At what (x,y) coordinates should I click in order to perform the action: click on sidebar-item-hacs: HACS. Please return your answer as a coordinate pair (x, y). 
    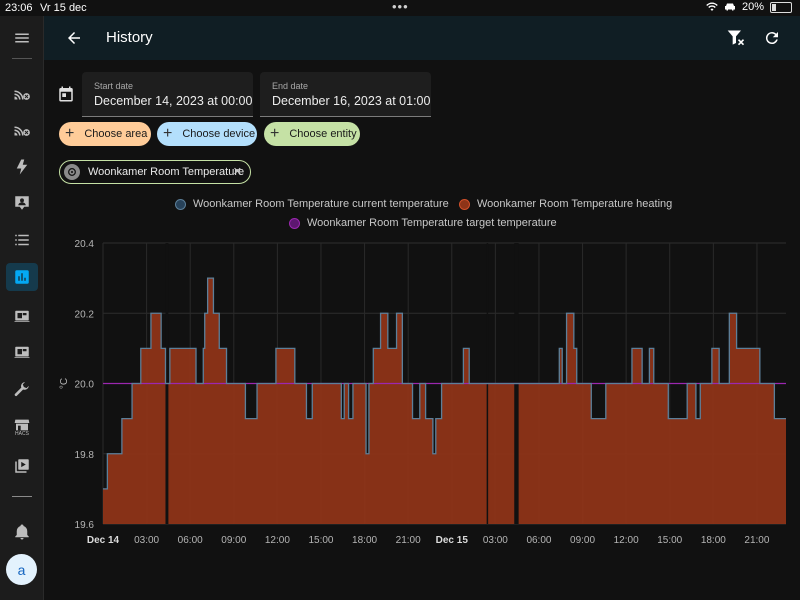
    Looking at the image, I should click on (22, 428).